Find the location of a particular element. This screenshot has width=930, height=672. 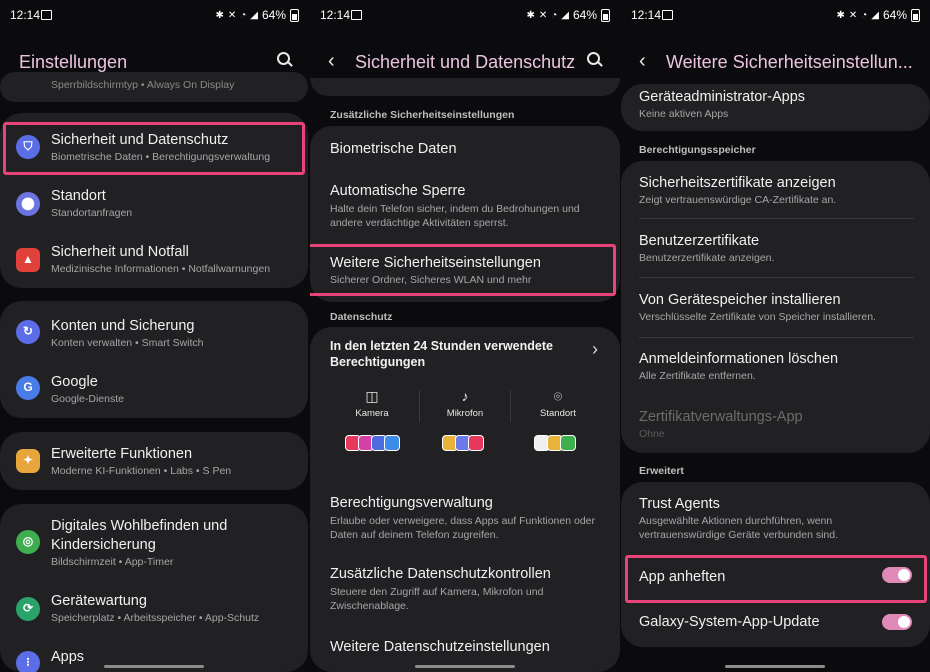

location-pin-icon: ⌾ is located at coordinates (558, 396).